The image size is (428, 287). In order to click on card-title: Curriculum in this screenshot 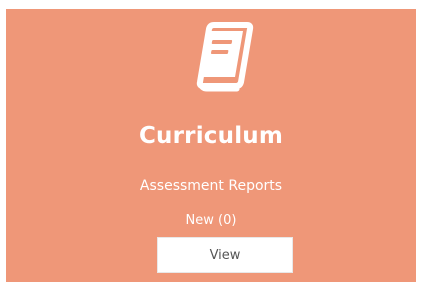, I will do `click(211, 136)`.